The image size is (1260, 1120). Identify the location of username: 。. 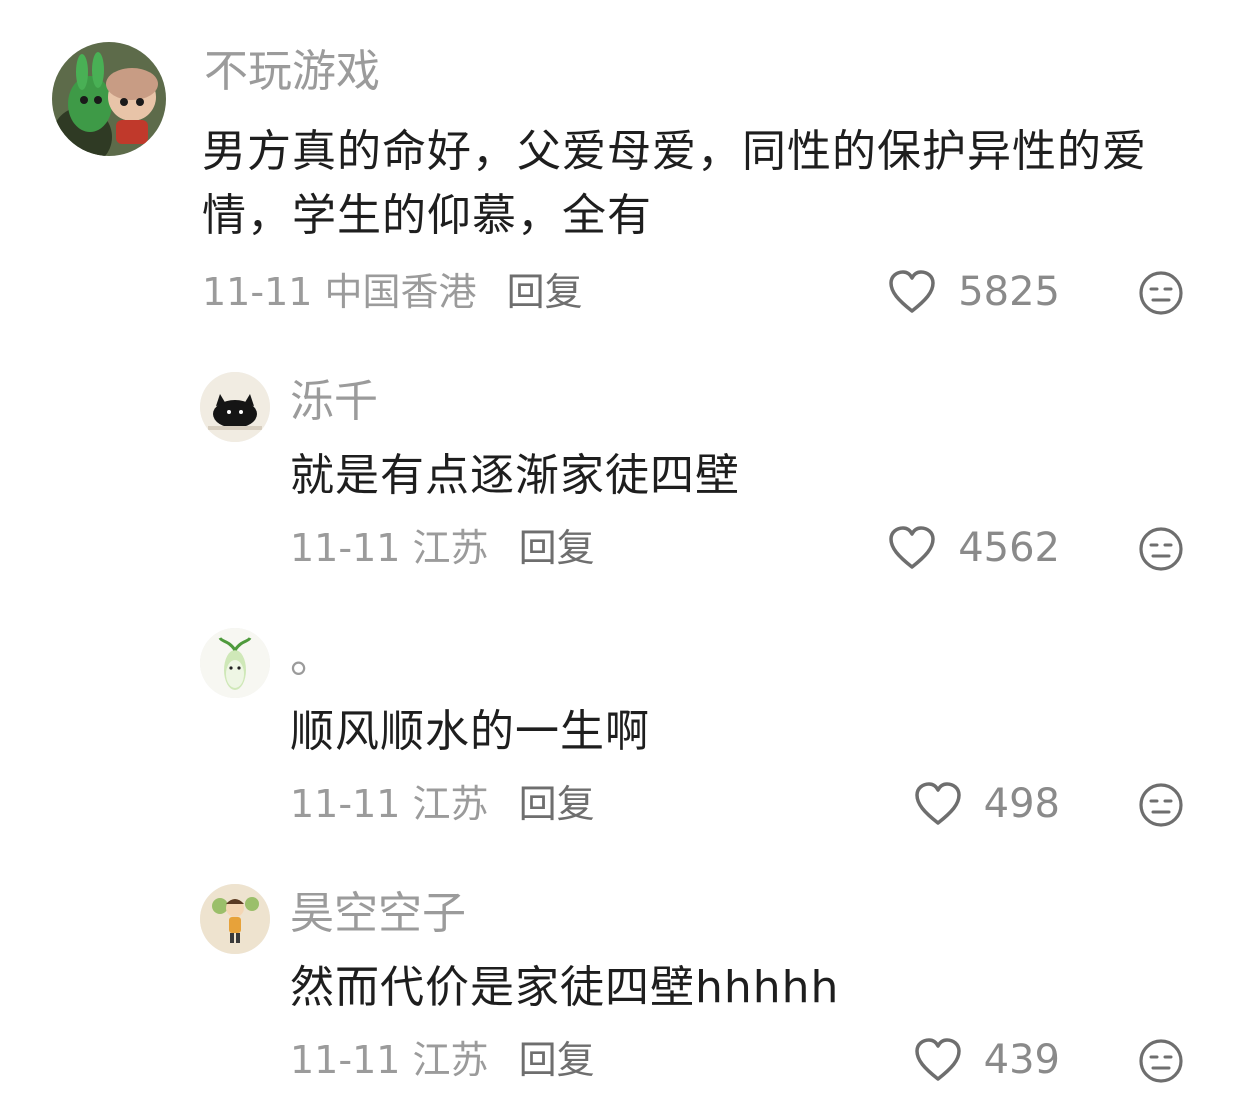
(312, 658).